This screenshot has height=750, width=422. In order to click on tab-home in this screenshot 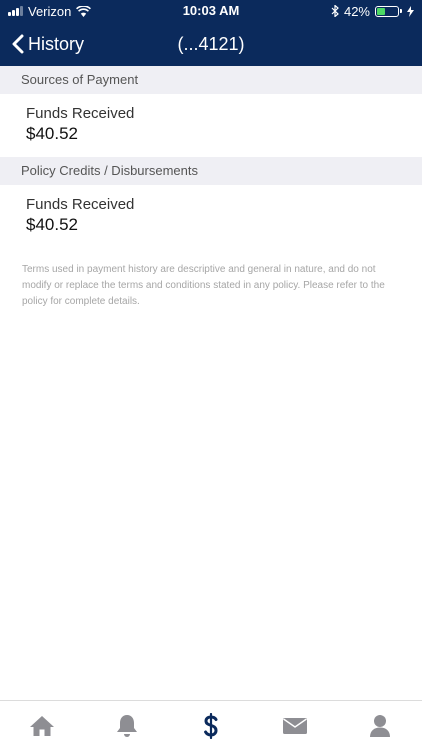, I will do `click(42, 725)`.